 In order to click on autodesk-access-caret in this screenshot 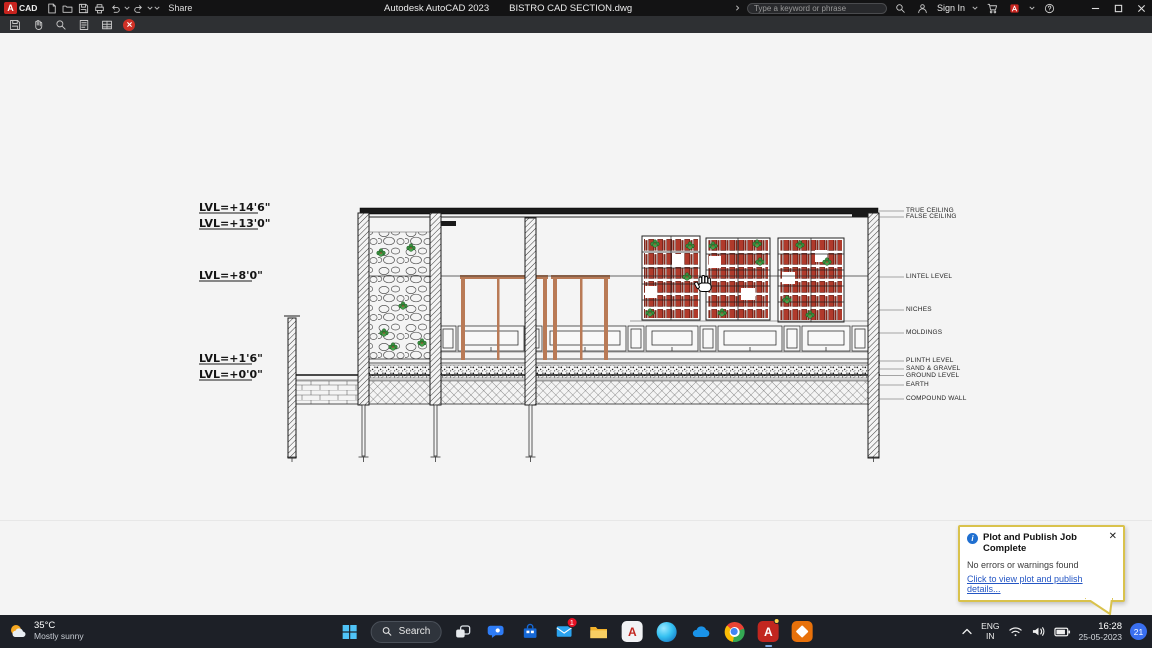, I will do `click(1031, 8)`.